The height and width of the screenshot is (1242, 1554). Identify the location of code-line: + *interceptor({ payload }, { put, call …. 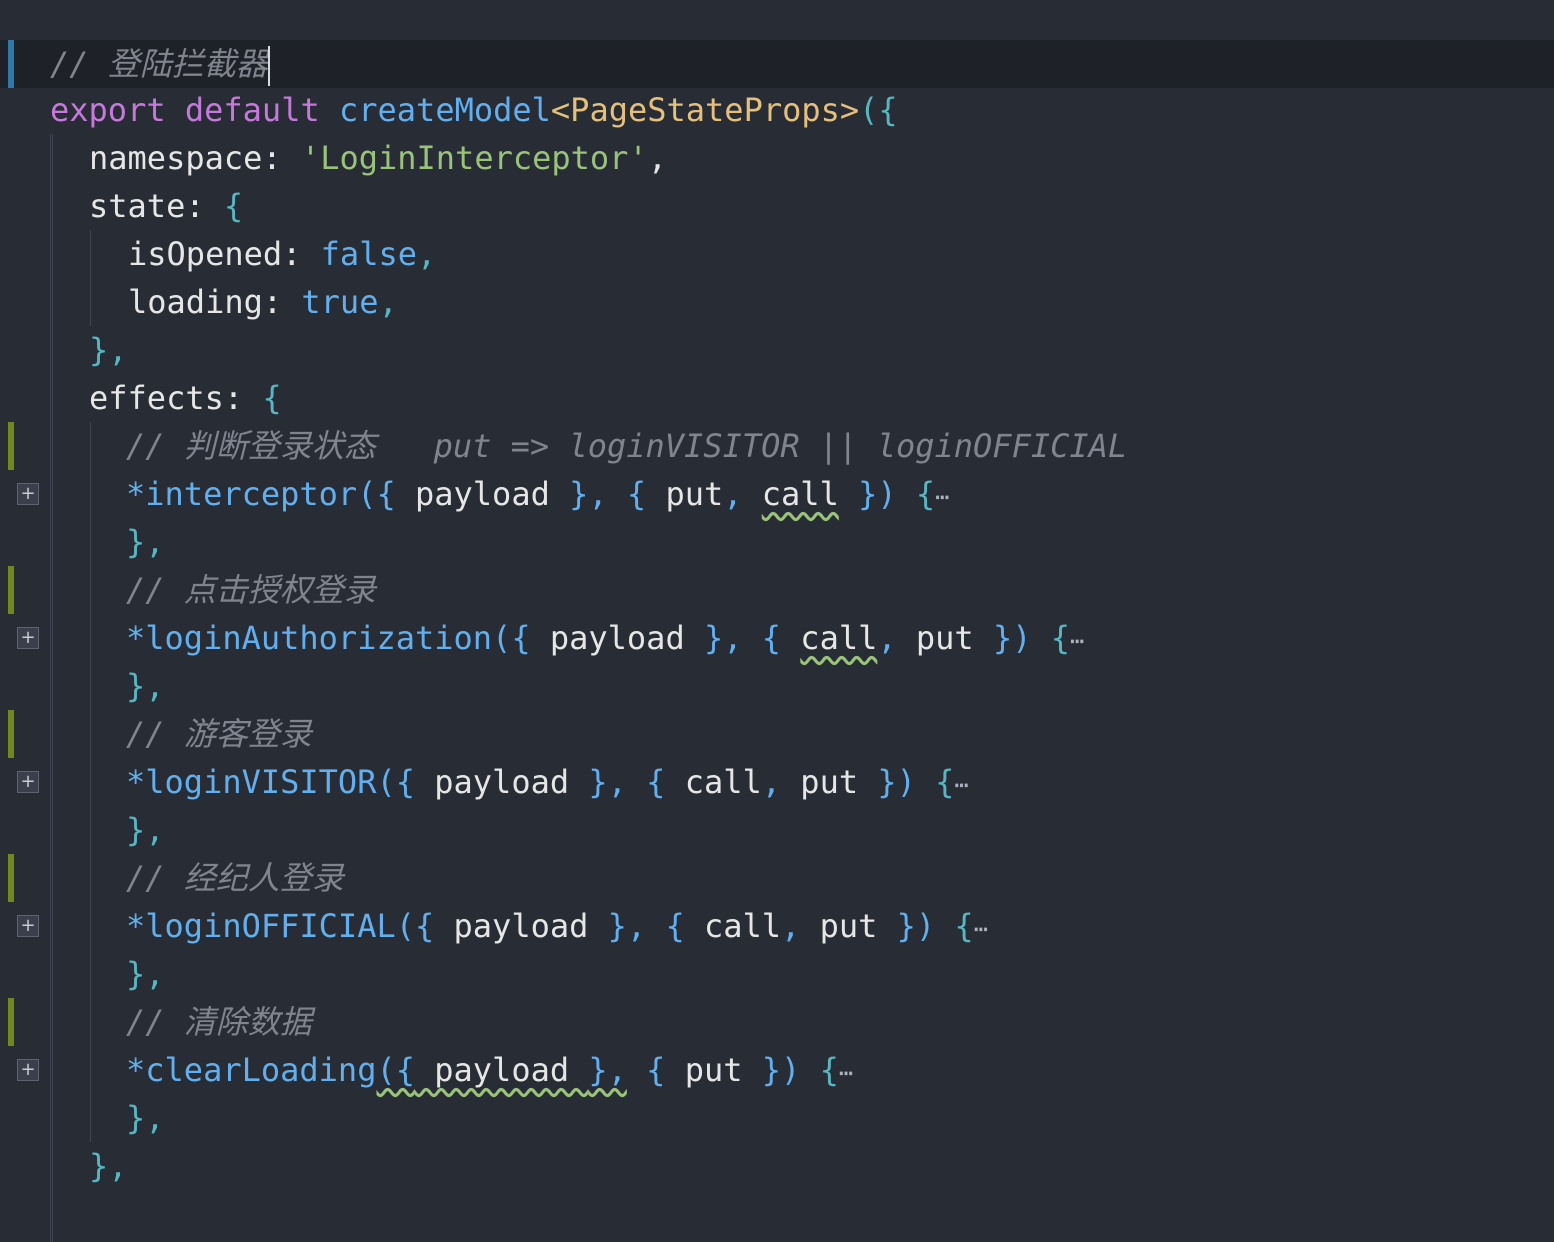
(777, 494).